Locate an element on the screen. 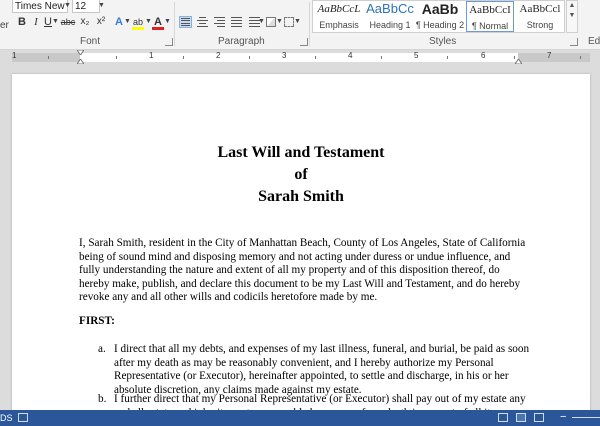 The height and width of the screenshot is (426, 600). style-emphasis: AaBbCcL Emphasis is located at coordinates (339, 16).